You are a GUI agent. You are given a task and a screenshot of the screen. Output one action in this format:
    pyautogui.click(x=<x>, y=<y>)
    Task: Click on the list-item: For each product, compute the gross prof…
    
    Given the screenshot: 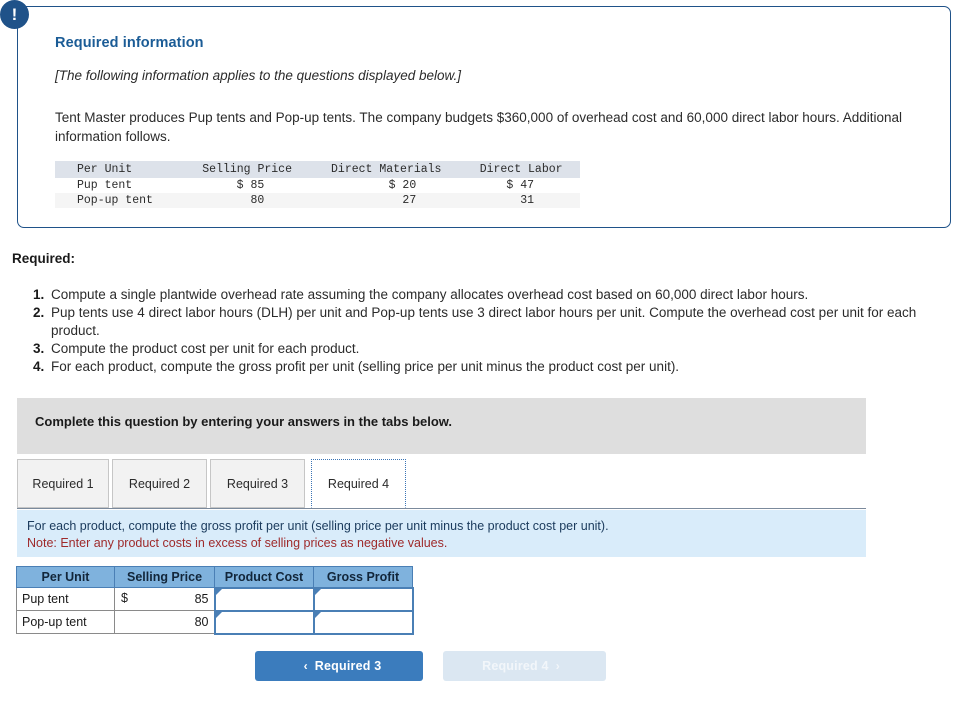 What is the action you would take?
    pyautogui.click(x=500, y=367)
    